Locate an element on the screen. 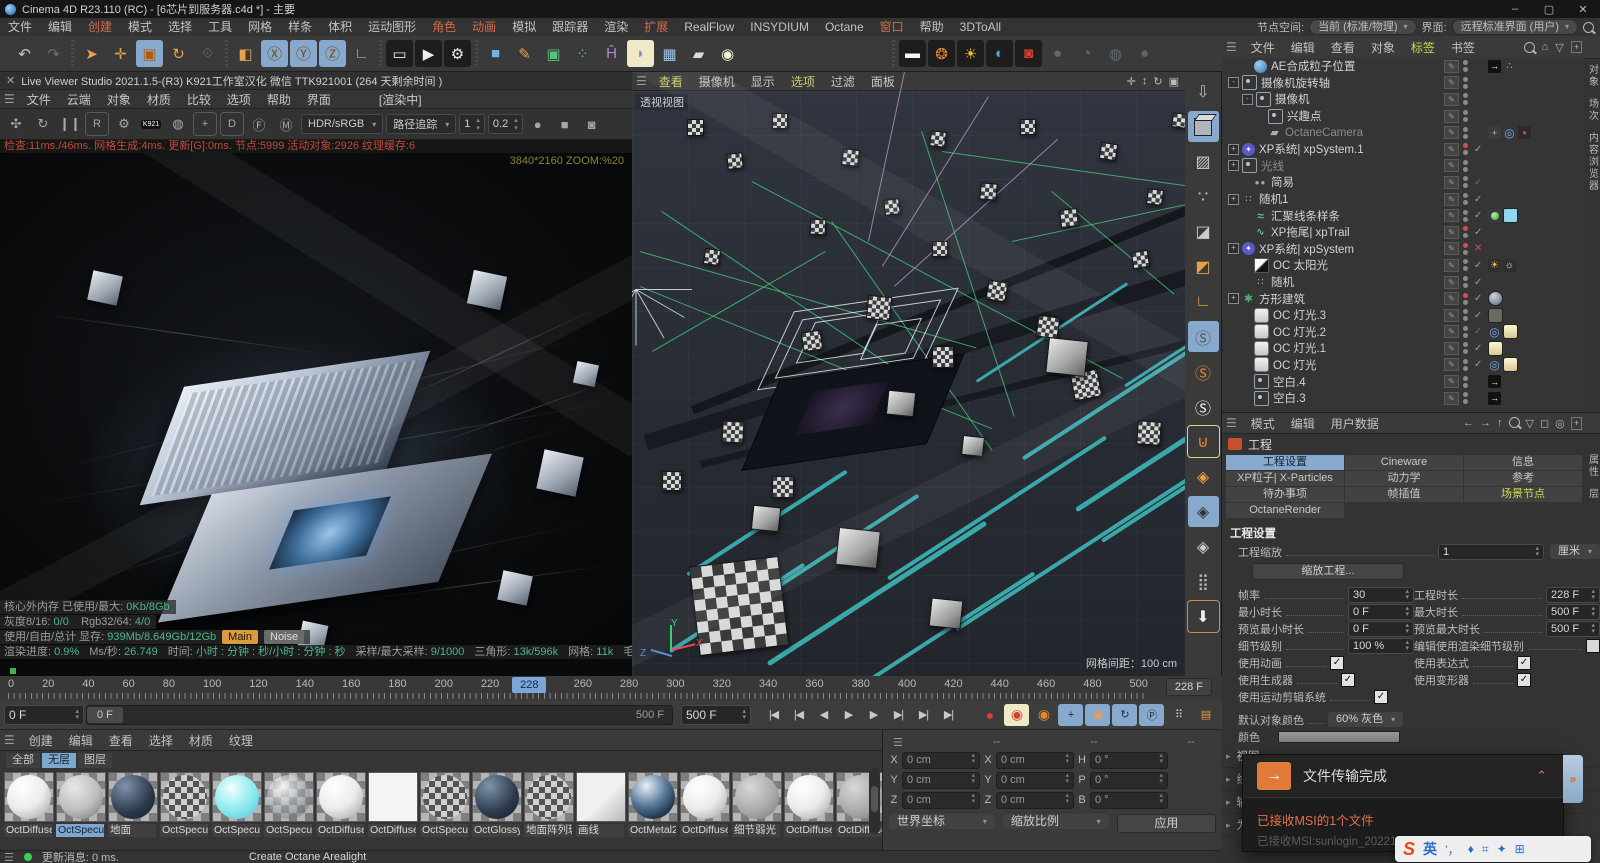 The height and width of the screenshot is (863, 1600). menu-INSYDIUM: INSYDIUM is located at coordinates (779, 27).